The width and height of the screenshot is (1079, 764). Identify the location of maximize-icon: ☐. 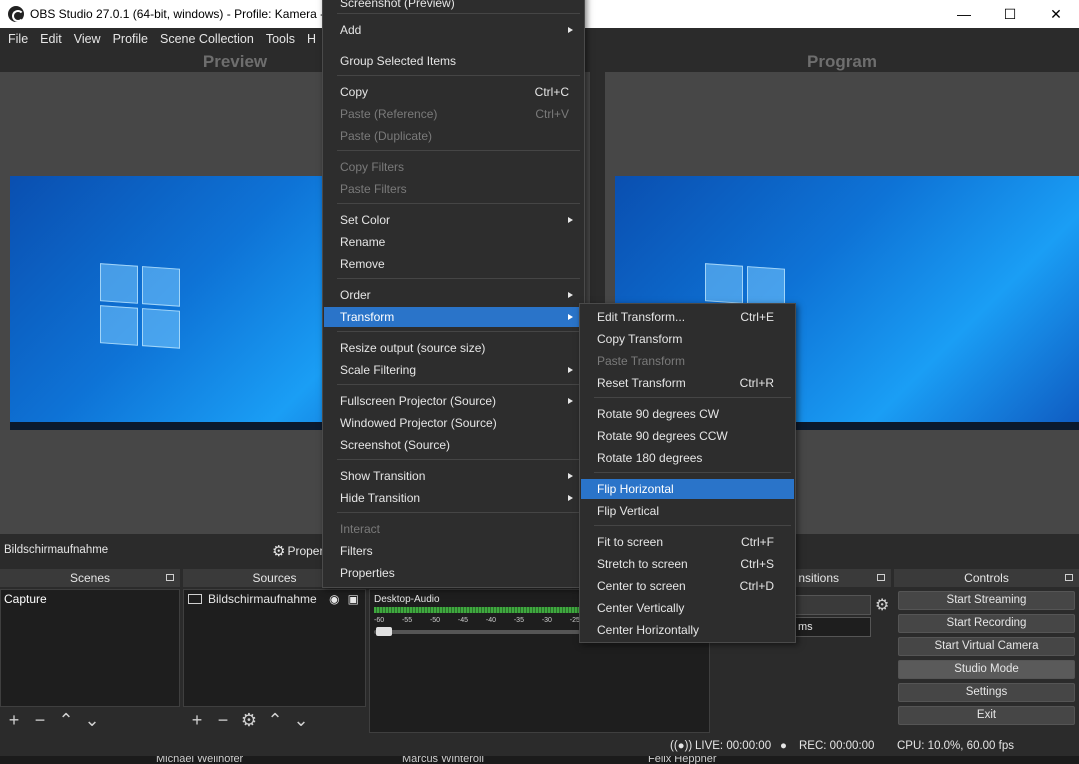
(1010, 14).